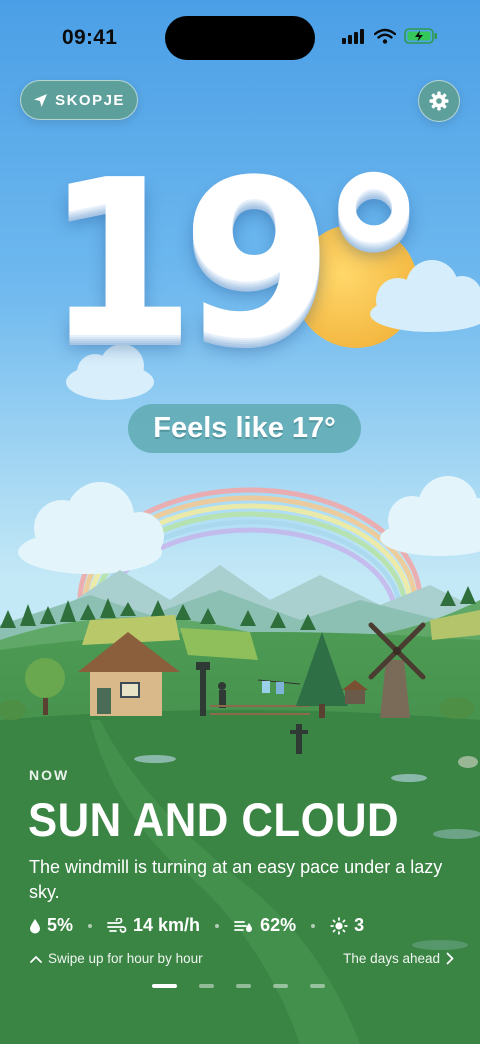 The image size is (480, 1044). What do you see at coordinates (36, 959) in the screenshot?
I see `chevron-up-icon` at bounding box center [36, 959].